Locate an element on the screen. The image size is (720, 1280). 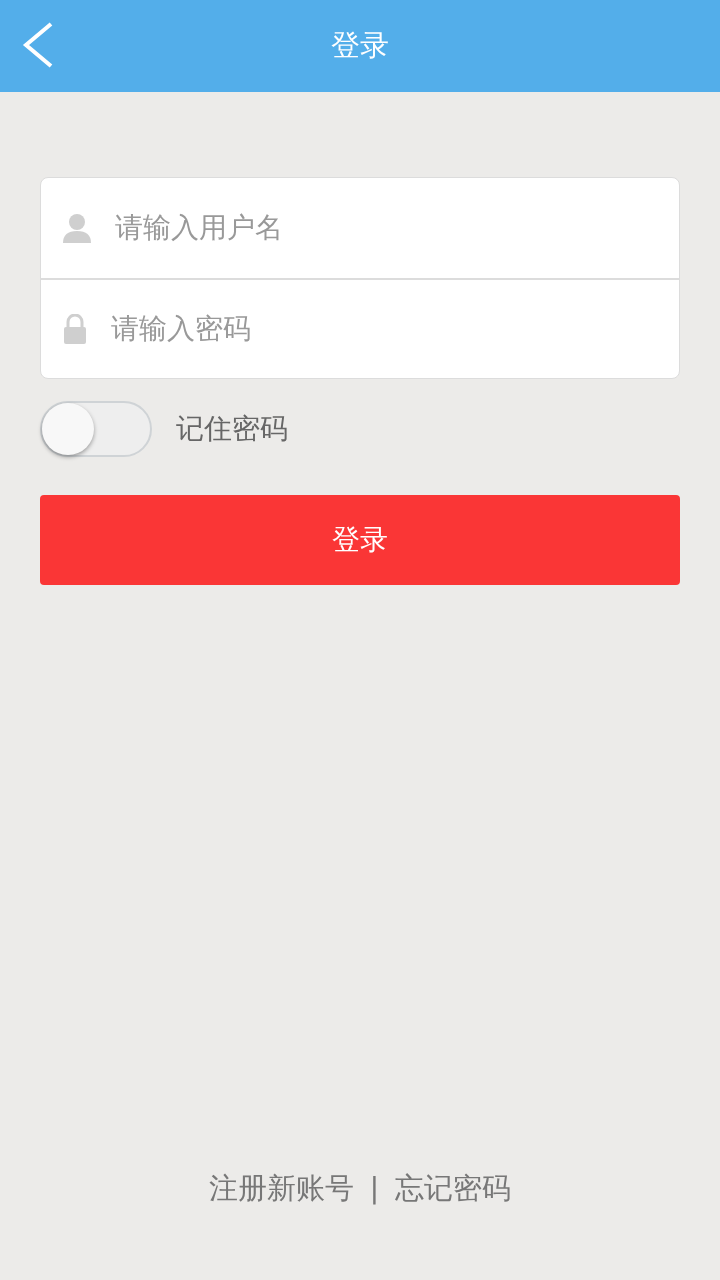
toggle-switch is located at coordinates (96, 429).